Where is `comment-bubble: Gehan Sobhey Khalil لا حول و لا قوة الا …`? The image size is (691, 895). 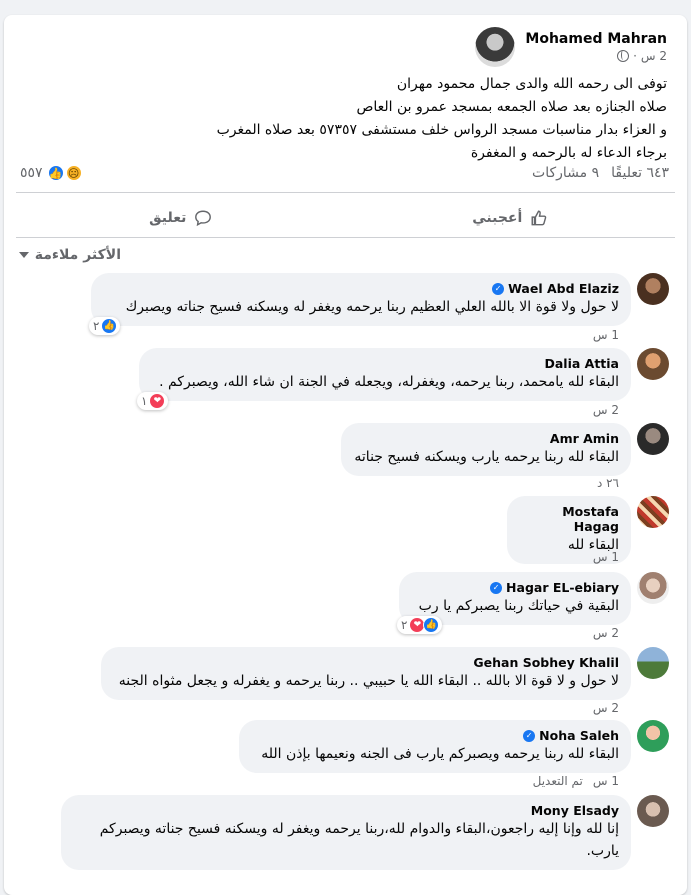 comment-bubble: Gehan Sobhey Khalil لا حول و لا قوة الا … is located at coordinates (366, 673).